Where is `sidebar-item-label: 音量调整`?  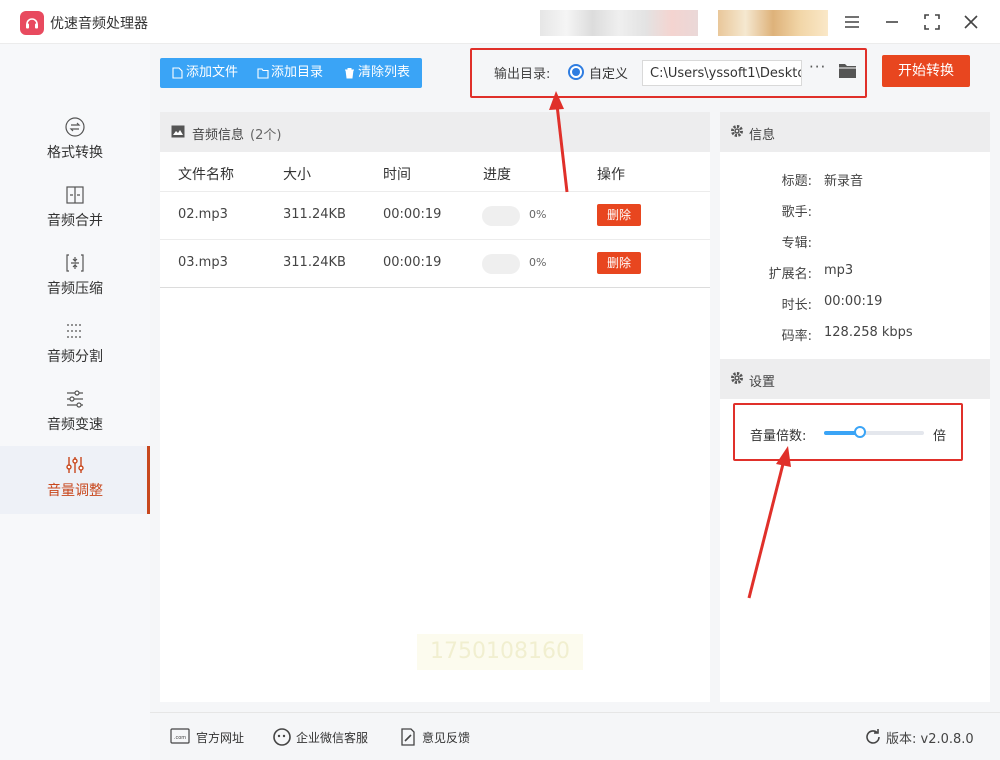
sidebar-item-label: 音量调整 is located at coordinates (75, 491).